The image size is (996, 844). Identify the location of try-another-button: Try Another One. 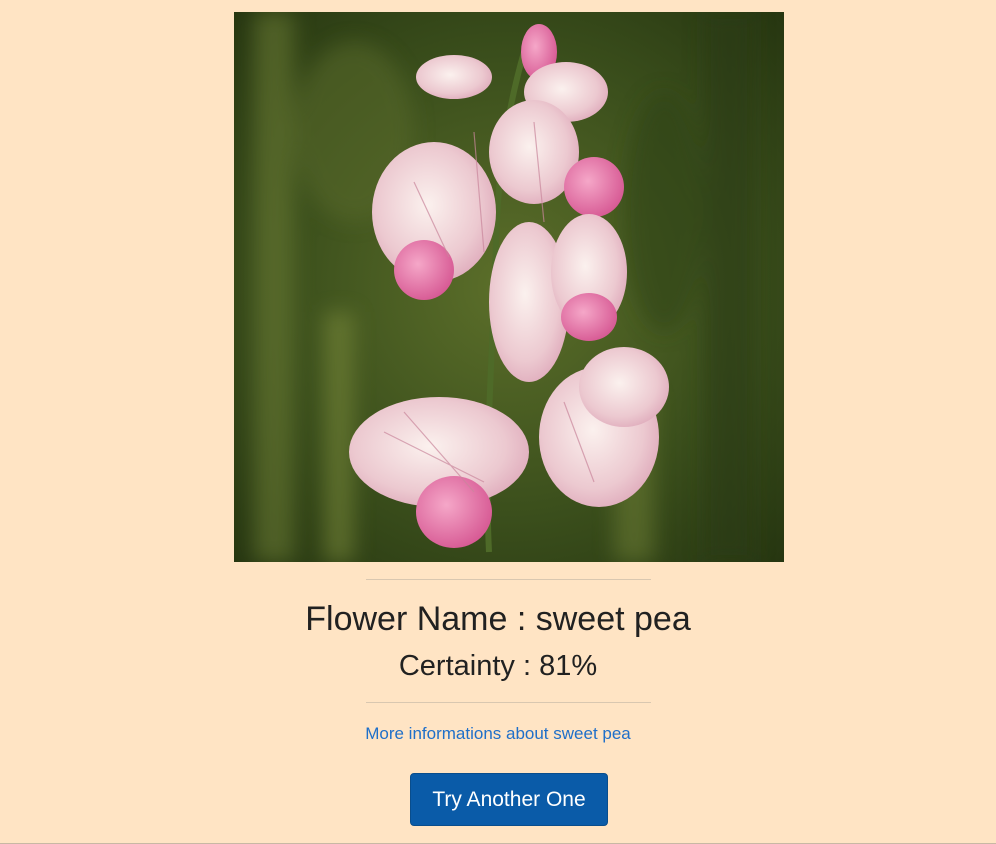
(509, 799).